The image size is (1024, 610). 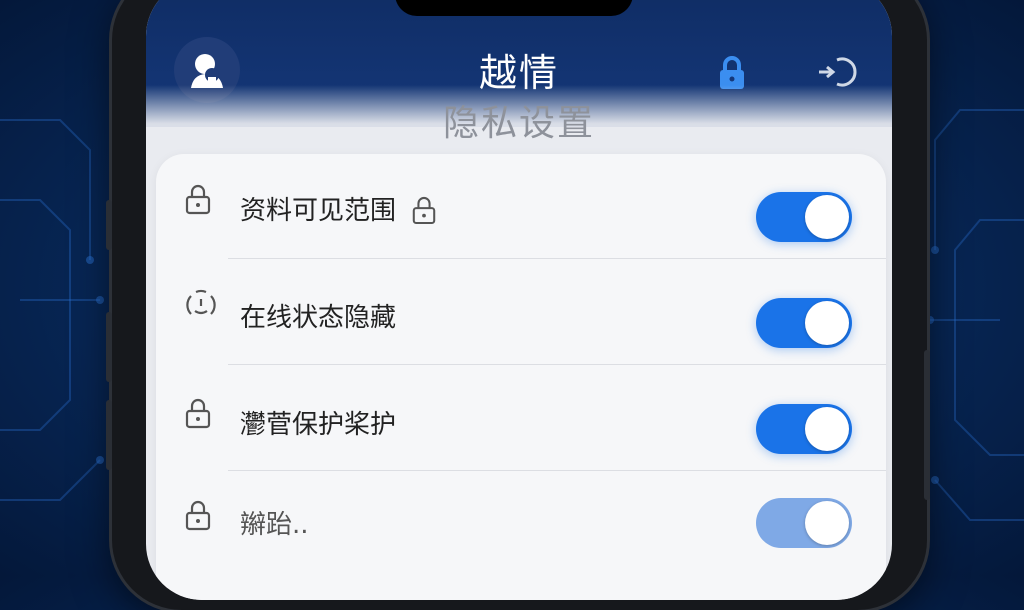 I want to click on setting-row-protection: 灪菅保护桨护, so click(x=521, y=418).